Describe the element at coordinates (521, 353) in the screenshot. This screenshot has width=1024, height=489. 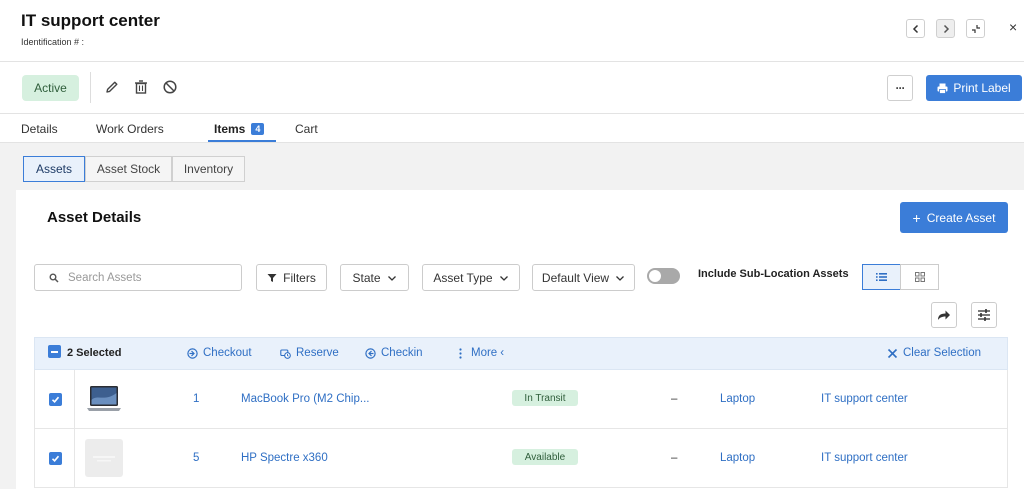
I see `selection-bar` at that location.